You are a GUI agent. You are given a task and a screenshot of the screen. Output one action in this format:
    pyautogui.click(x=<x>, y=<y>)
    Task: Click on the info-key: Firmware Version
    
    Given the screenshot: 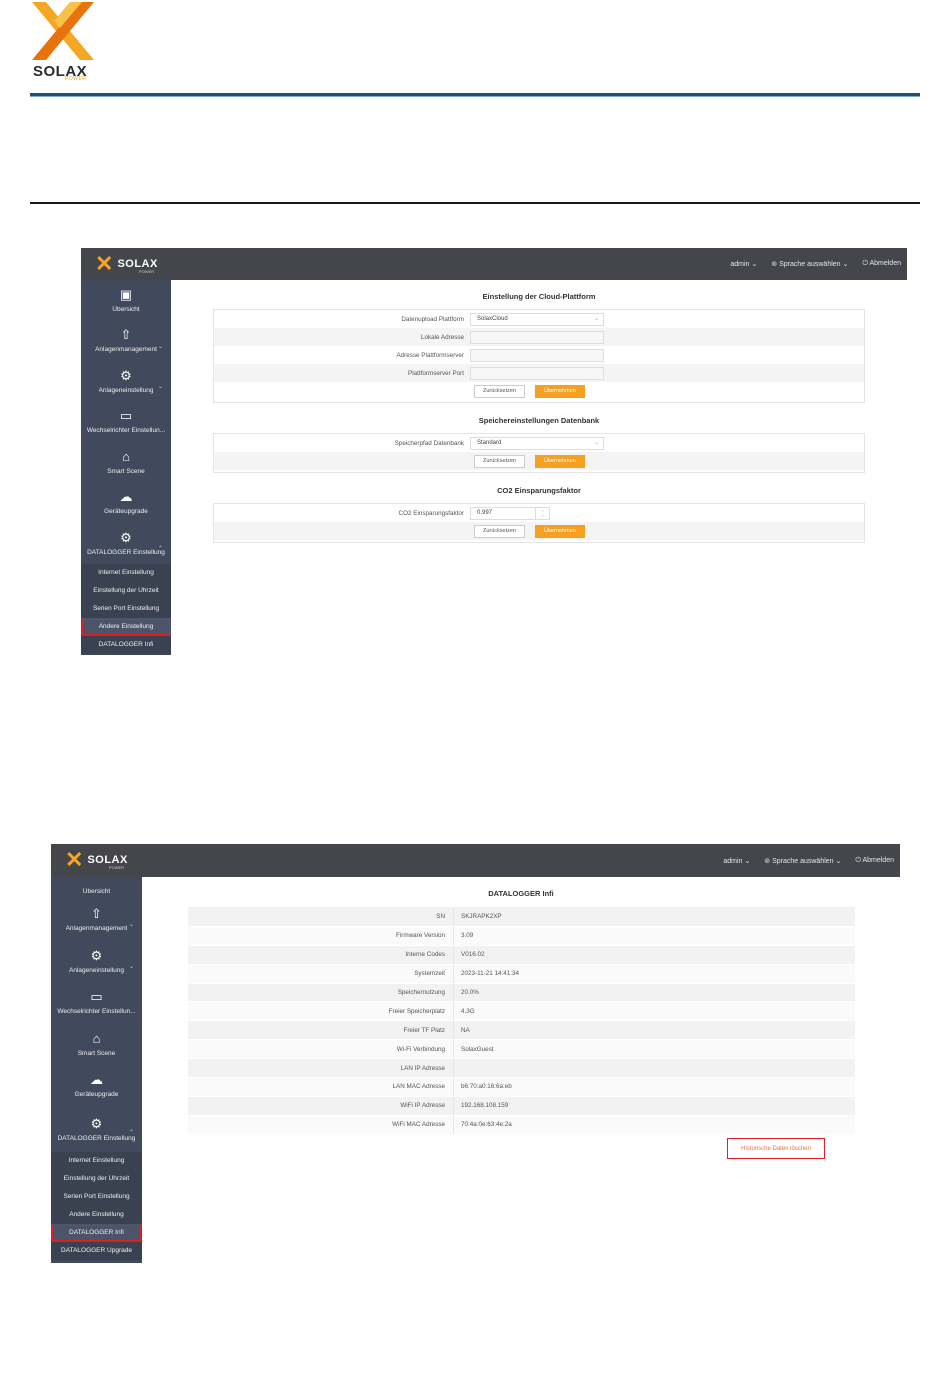 What is the action you would take?
    pyautogui.click(x=321, y=935)
    